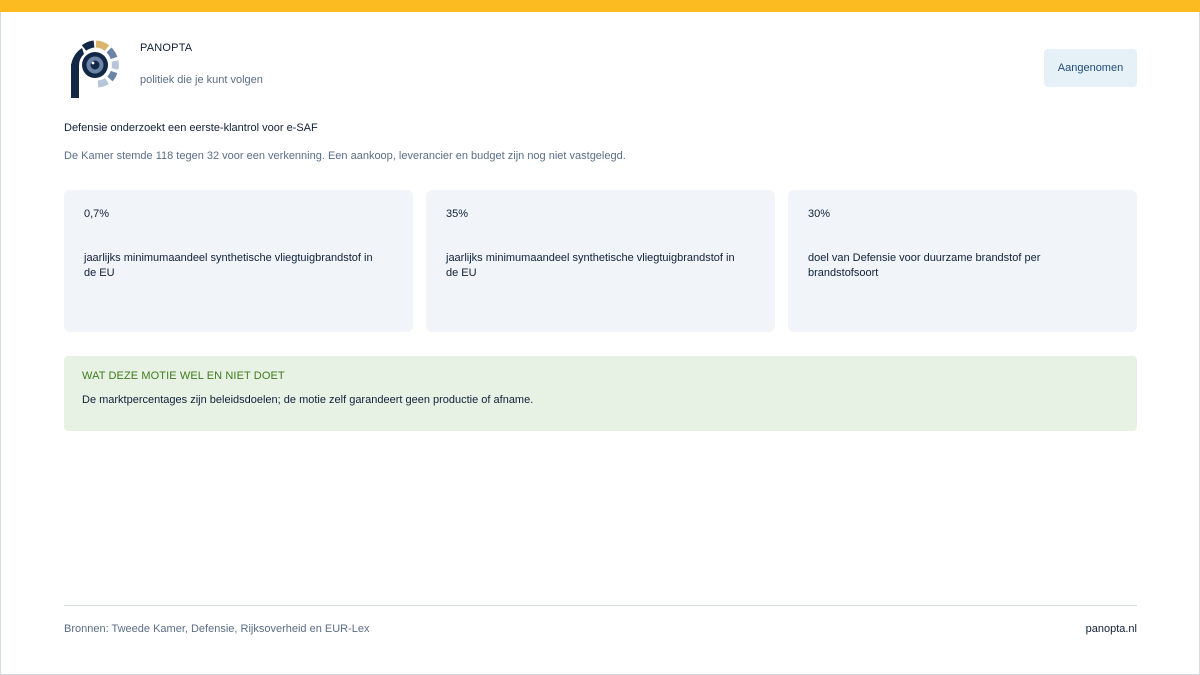 Image resolution: width=1200 pixels, height=675 pixels. I want to click on footer-divider, so click(600, 605).